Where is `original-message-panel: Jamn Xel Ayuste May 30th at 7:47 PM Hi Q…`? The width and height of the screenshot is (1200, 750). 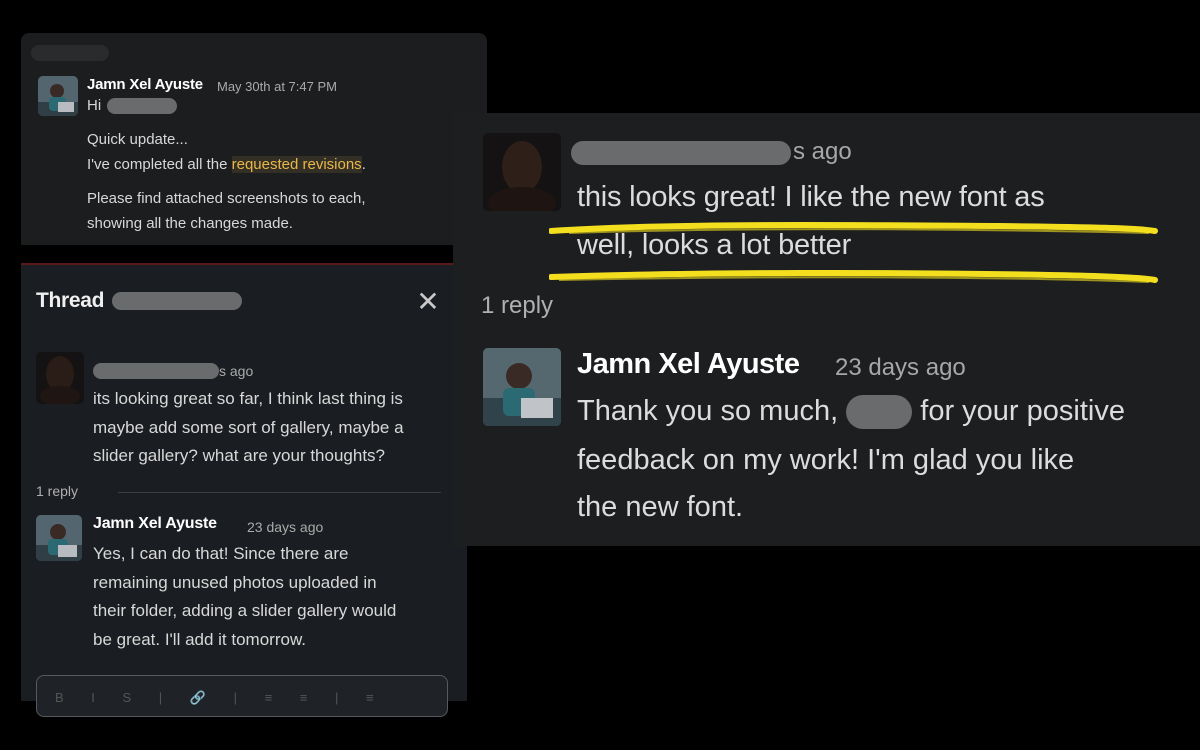 original-message-panel: Jamn Xel Ayuste May 30th at 7:47 PM Hi Q… is located at coordinates (254, 139).